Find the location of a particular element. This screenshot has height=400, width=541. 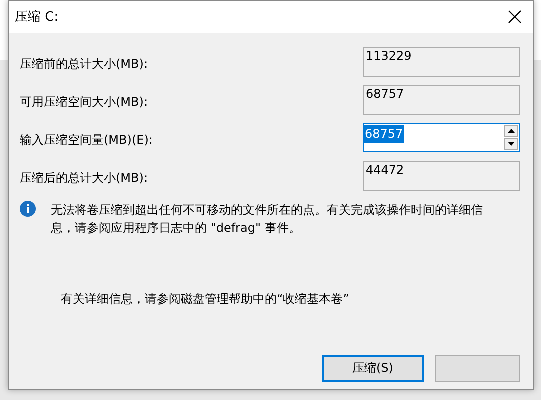

up-arrow-icon is located at coordinates (511, 131).